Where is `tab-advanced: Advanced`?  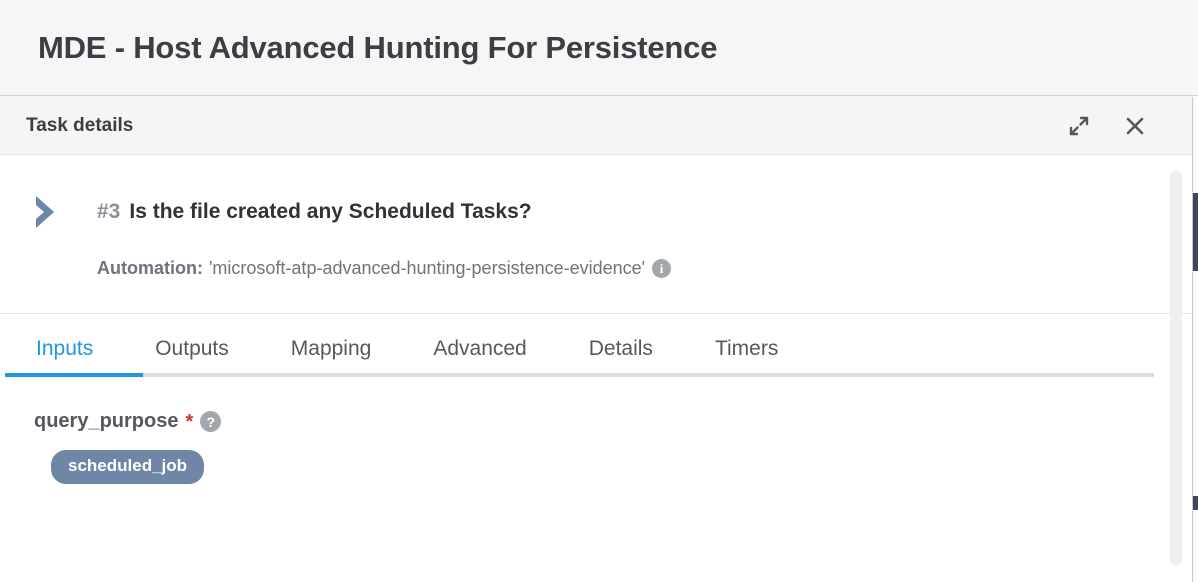
tab-advanced: Advanced is located at coordinates (479, 357).